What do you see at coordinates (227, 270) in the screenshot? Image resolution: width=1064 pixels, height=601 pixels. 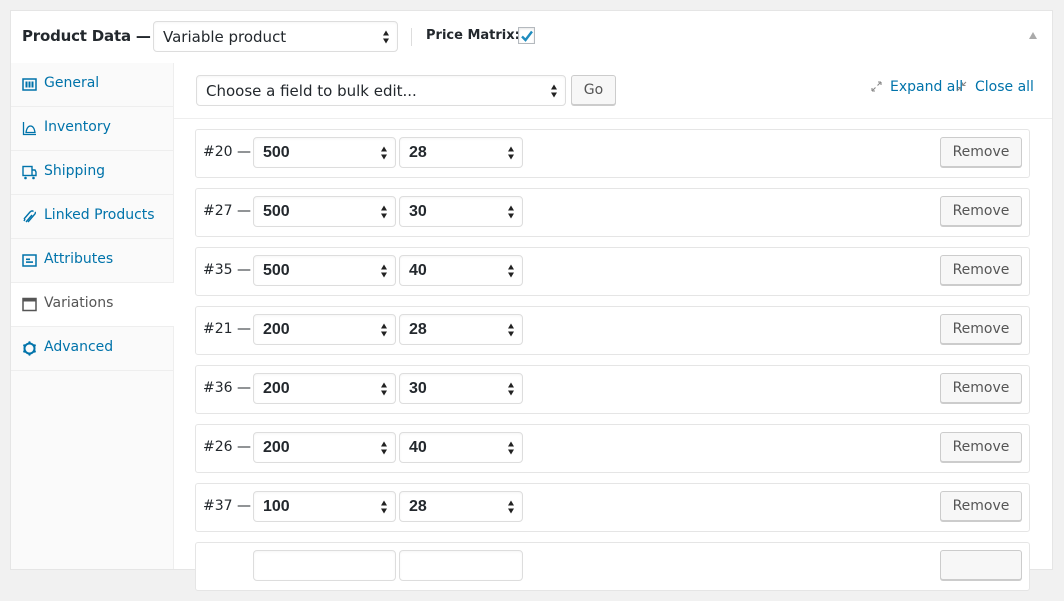 I see `variation-id: #35 —` at bounding box center [227, 270].